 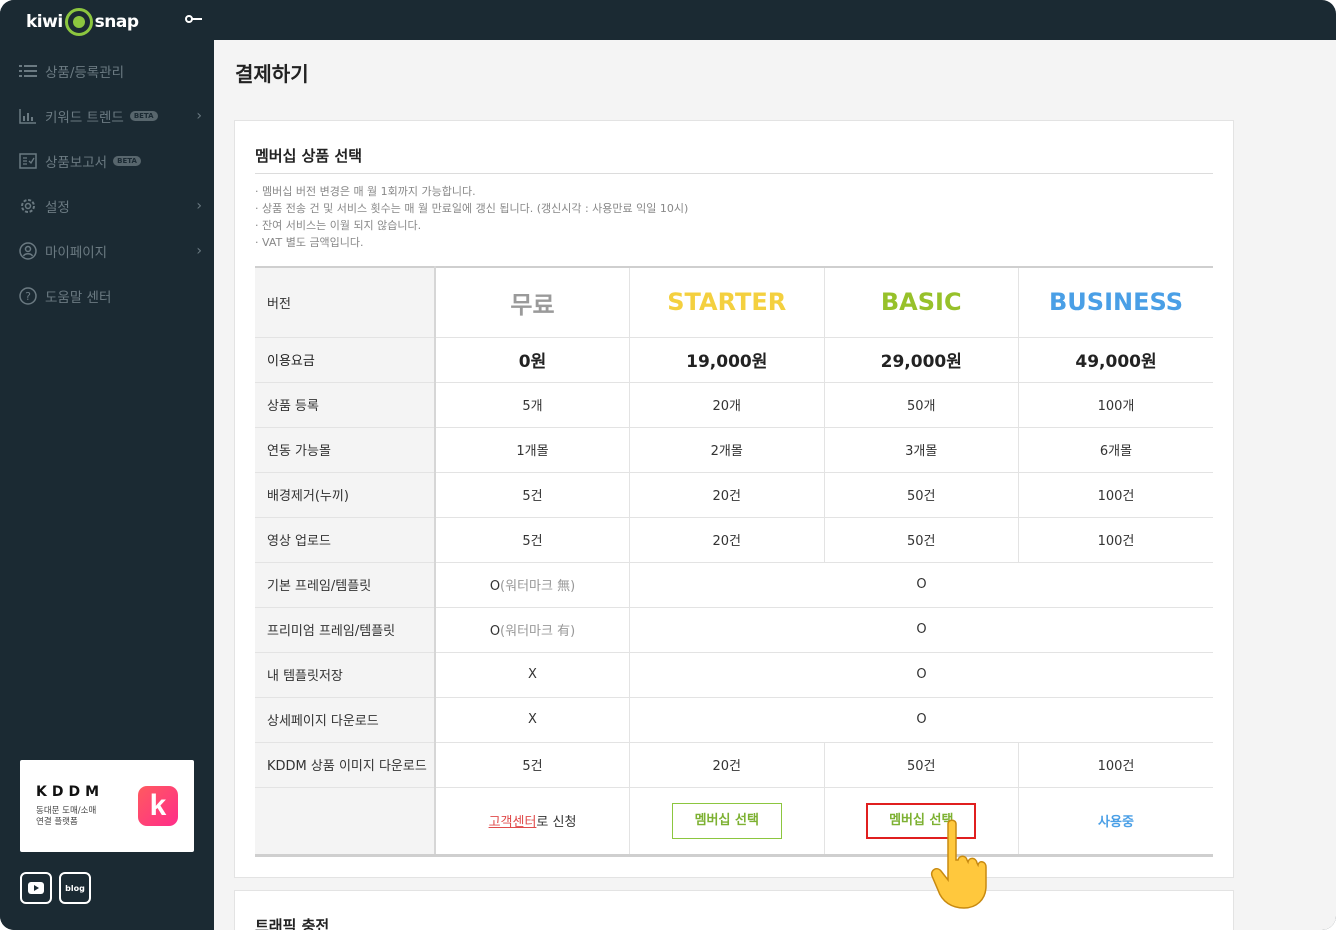 I want to click on table-row: 기본 프레임/템플릿 O(워터마크 無) O, so click(x=734, y=585).